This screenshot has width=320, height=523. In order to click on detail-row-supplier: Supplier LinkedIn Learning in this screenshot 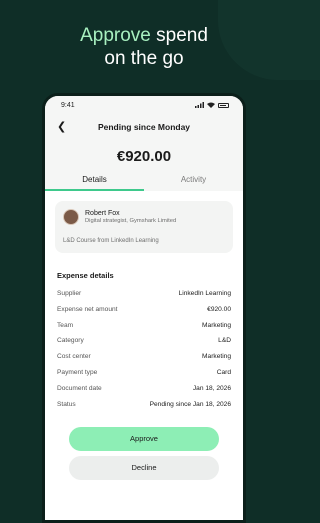, I will do `click(144, 294)`.